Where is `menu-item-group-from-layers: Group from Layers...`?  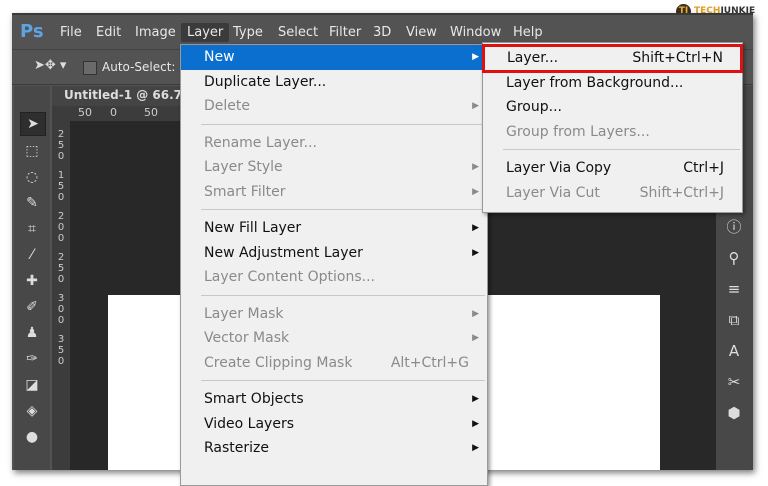 menu-item-group-from-layers: Group from Layers... is located at coordinates (612, 132).